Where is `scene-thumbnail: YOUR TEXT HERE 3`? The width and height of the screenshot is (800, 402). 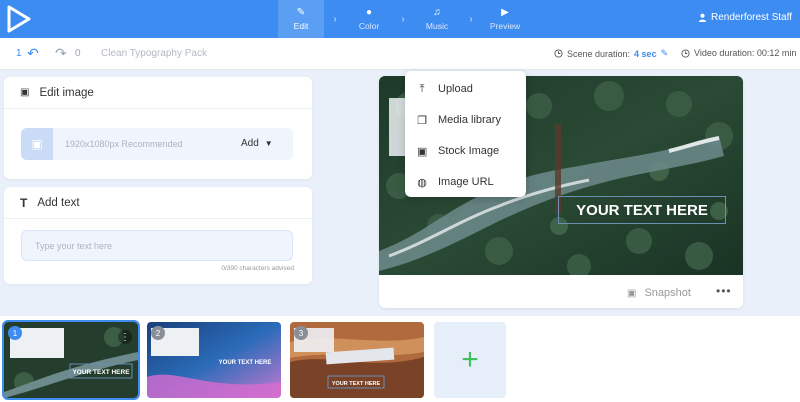
scene-thumbnail: YOUR TEXT HERE 3 is located at coordinates (357, 360).